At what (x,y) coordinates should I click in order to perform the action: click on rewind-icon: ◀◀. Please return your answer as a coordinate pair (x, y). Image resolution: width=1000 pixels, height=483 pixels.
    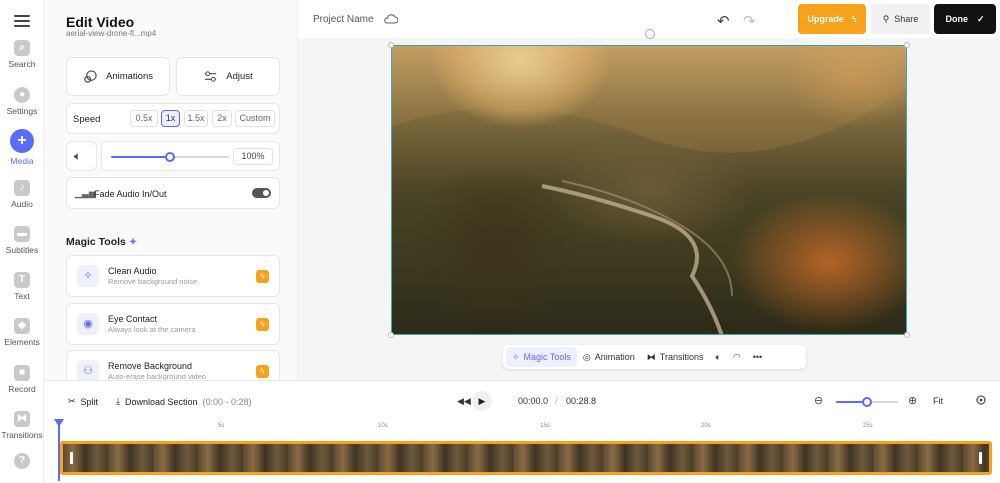
    Looking at the image, I should click on (464, 401).